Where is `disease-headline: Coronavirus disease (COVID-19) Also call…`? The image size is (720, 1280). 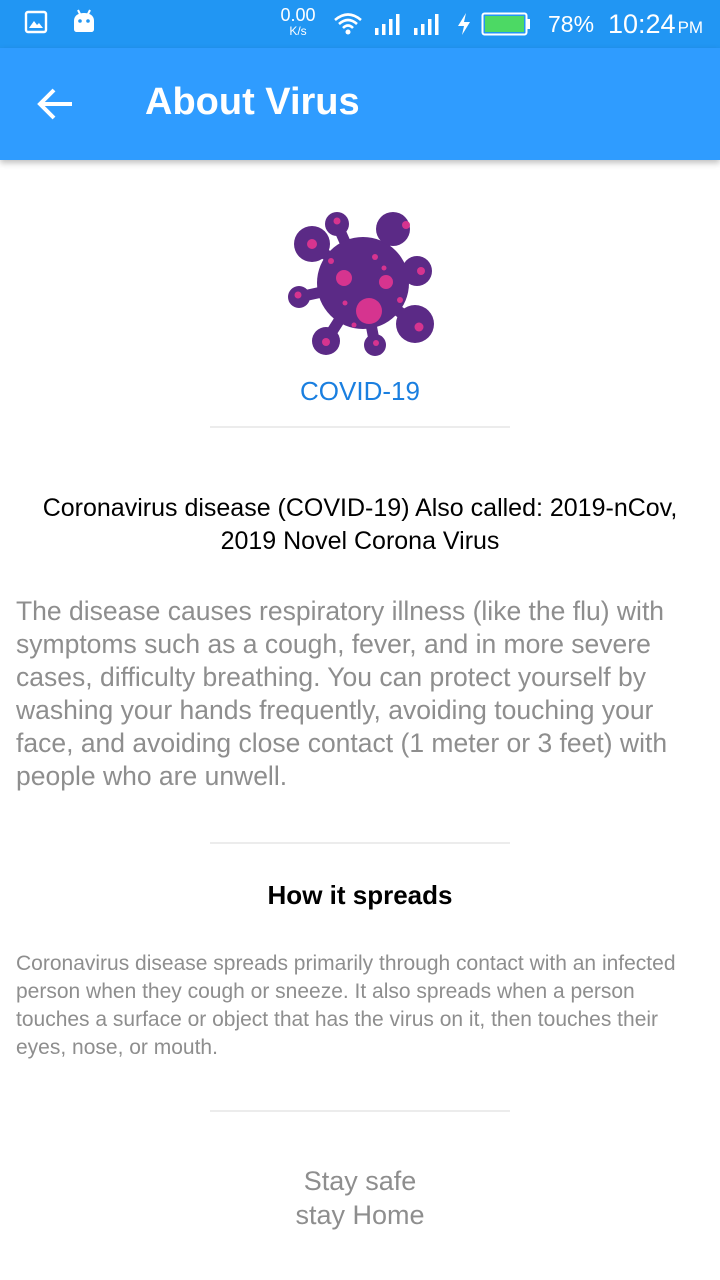 disease-headline: Coronavirus disease (COVID-19) Also call… is located at coordinates (360, 524).